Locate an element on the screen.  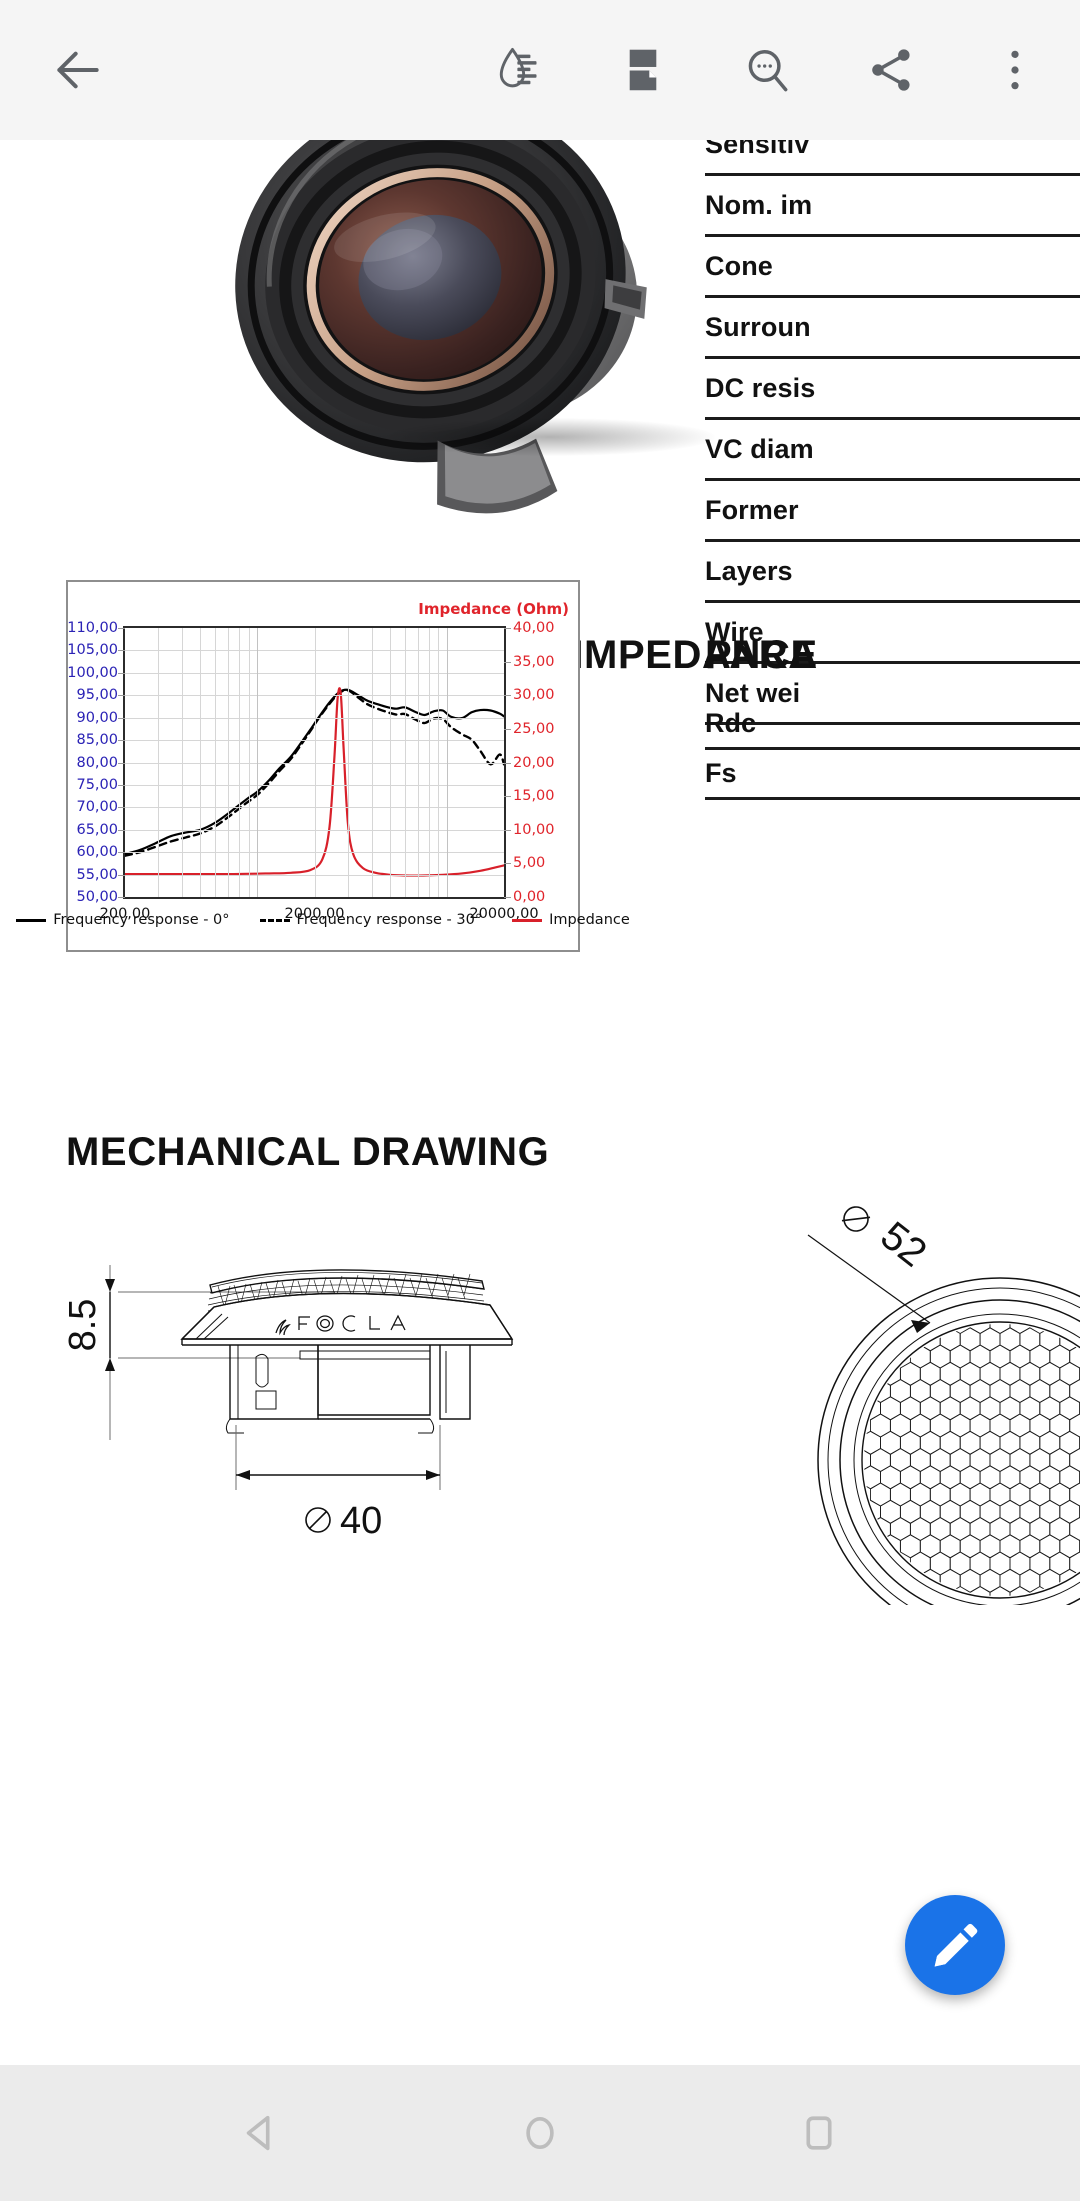
page-layout-button is located at coordinates (643, 70).